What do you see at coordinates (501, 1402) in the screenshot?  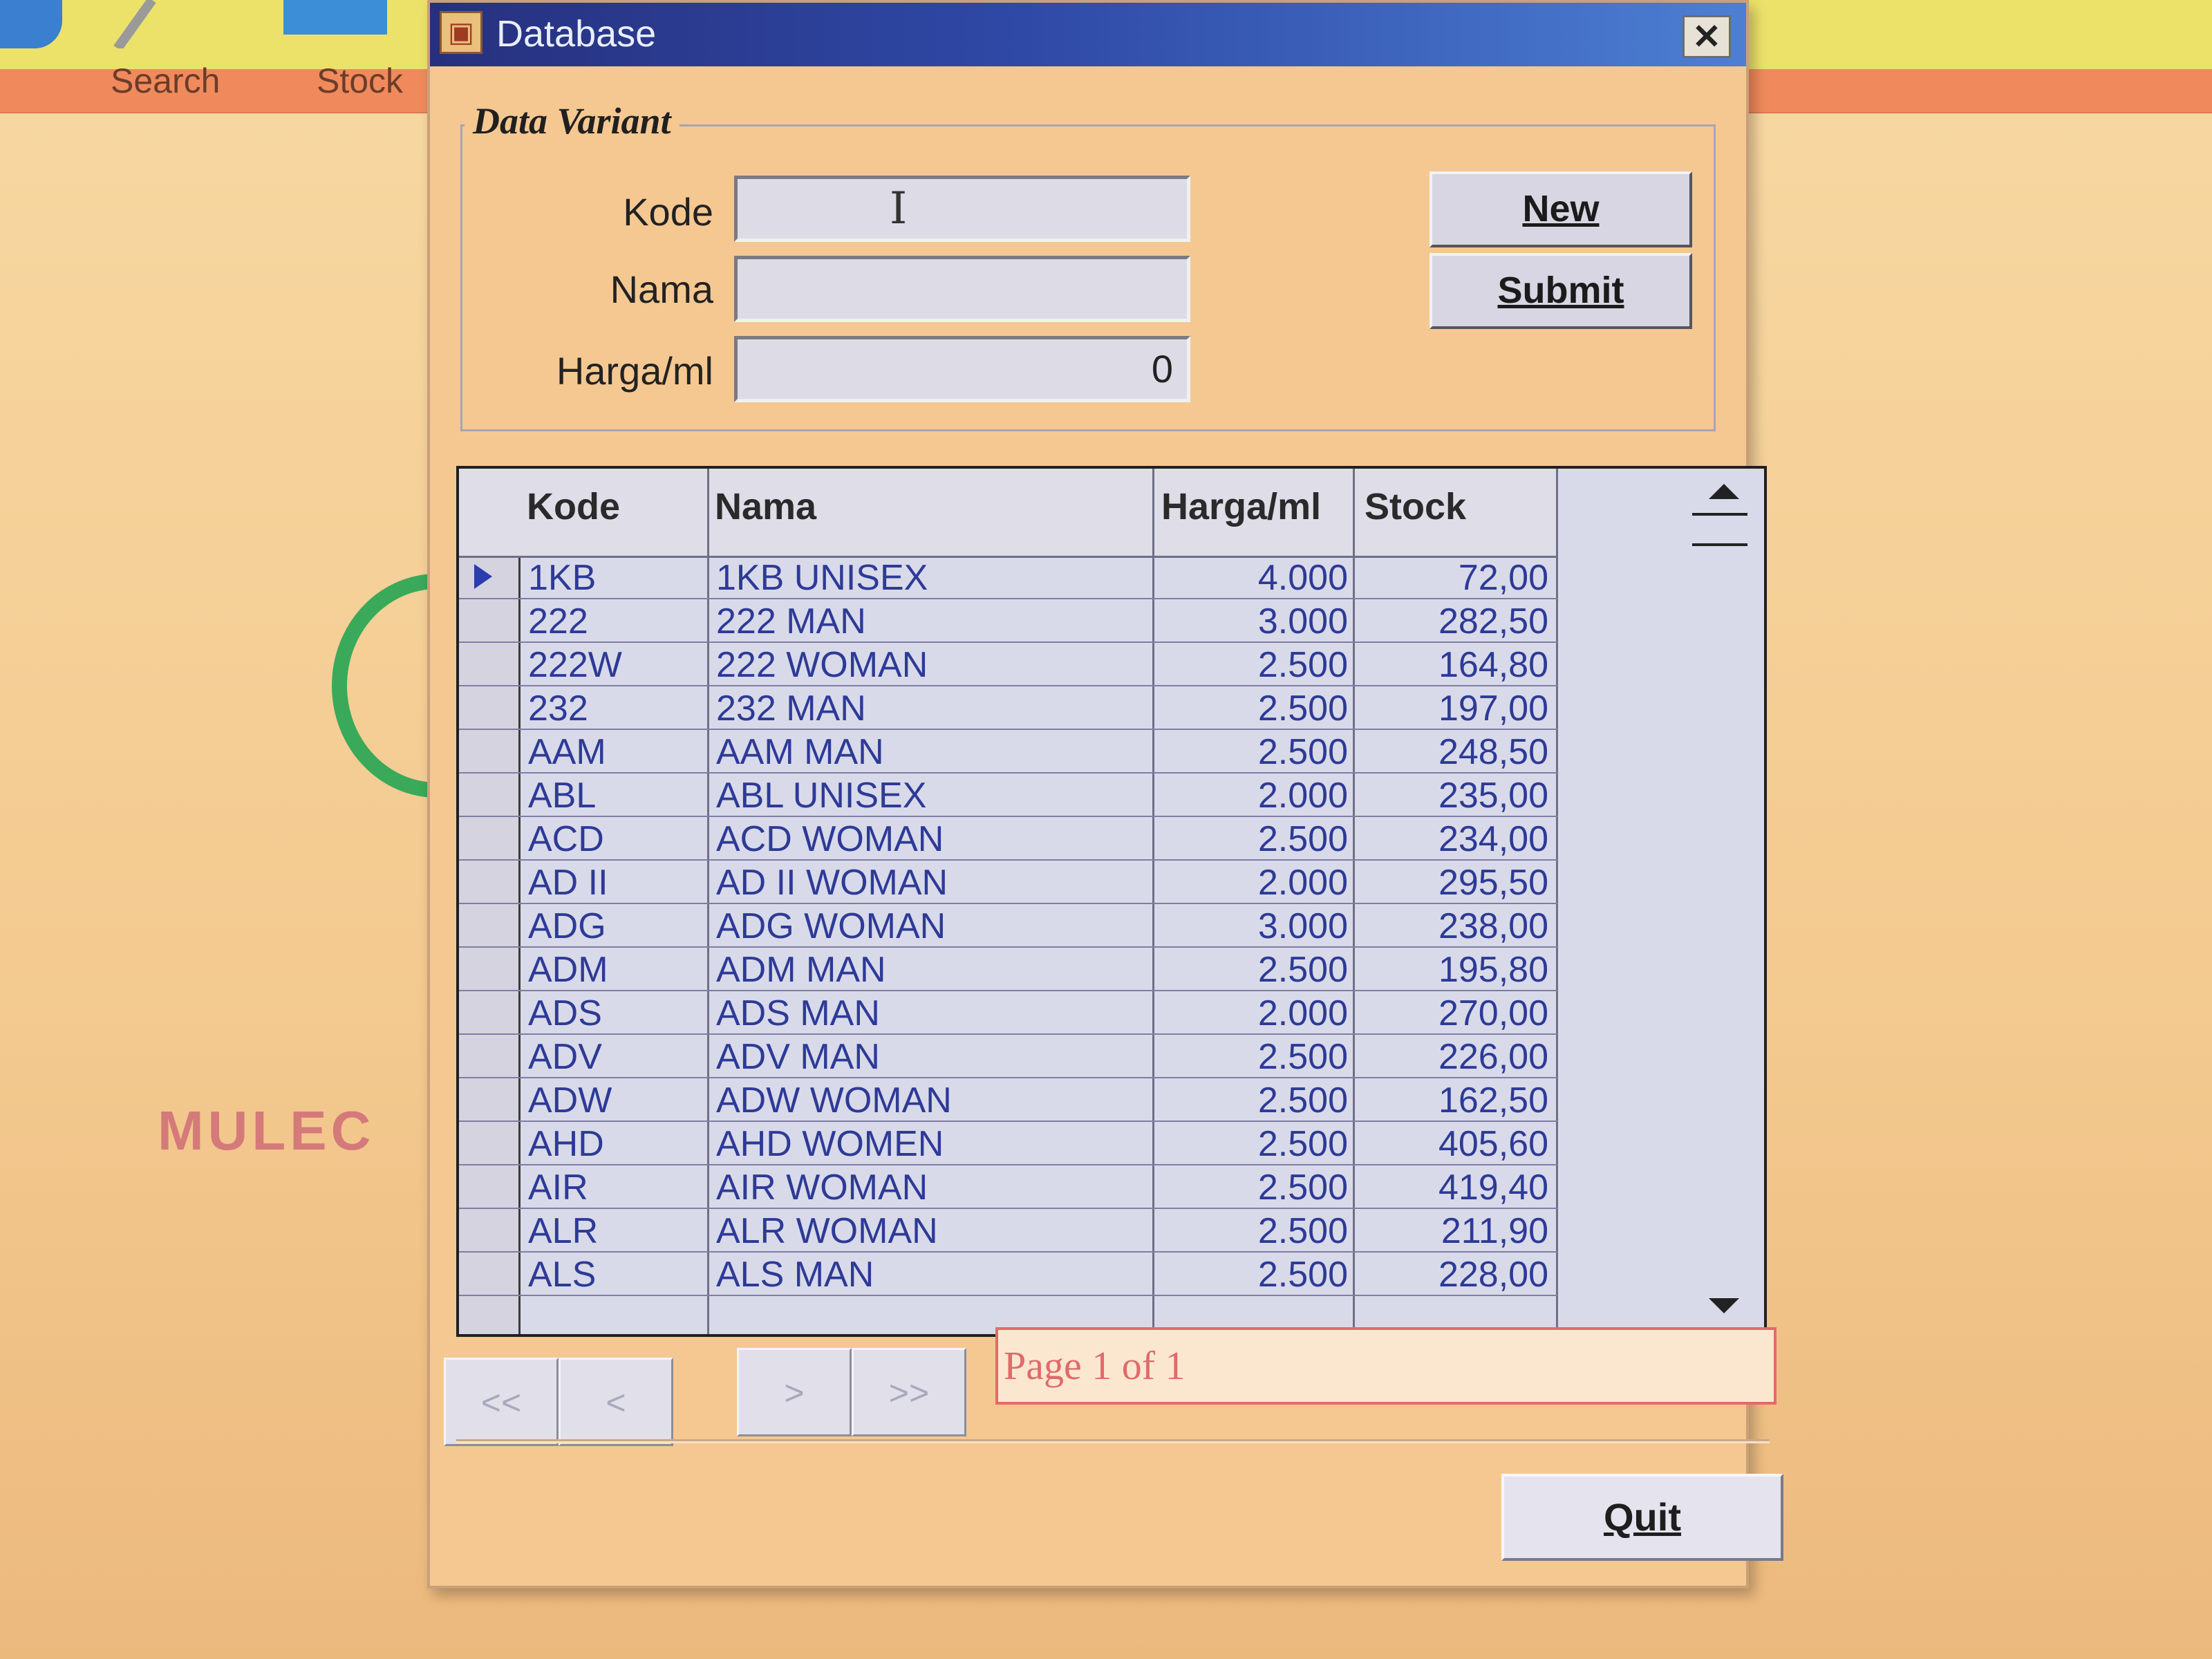 I see `first-page-button: <<` at bounding box center [501, 1402].